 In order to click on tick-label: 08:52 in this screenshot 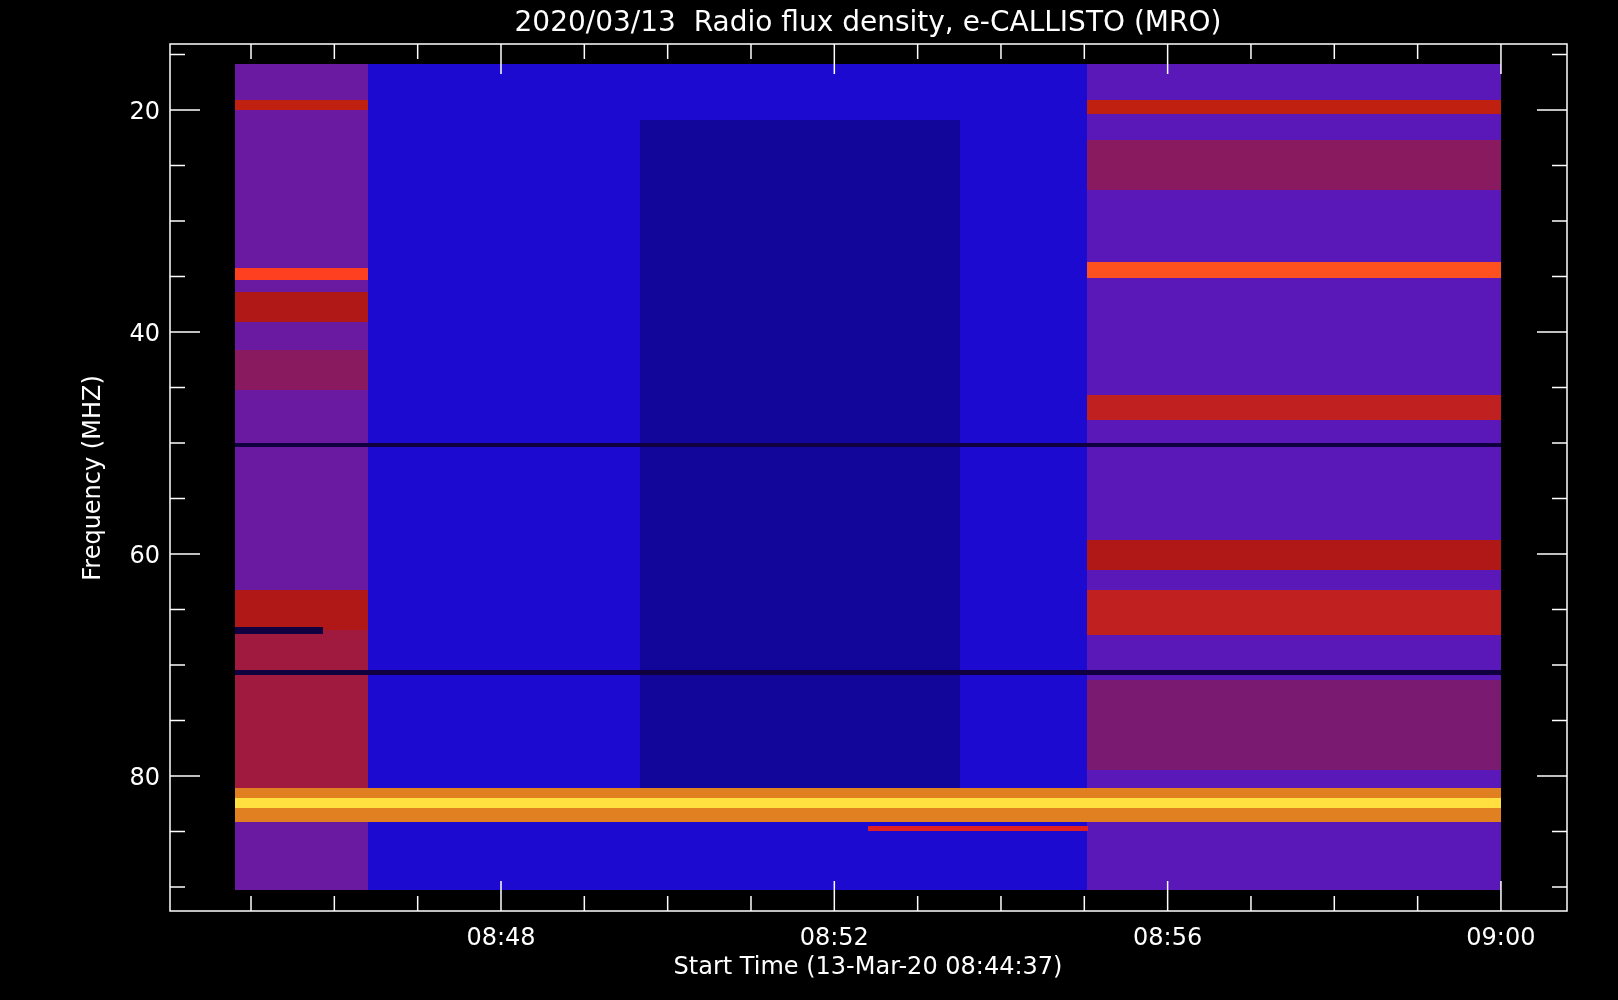, I will do `click(834, 937)`.